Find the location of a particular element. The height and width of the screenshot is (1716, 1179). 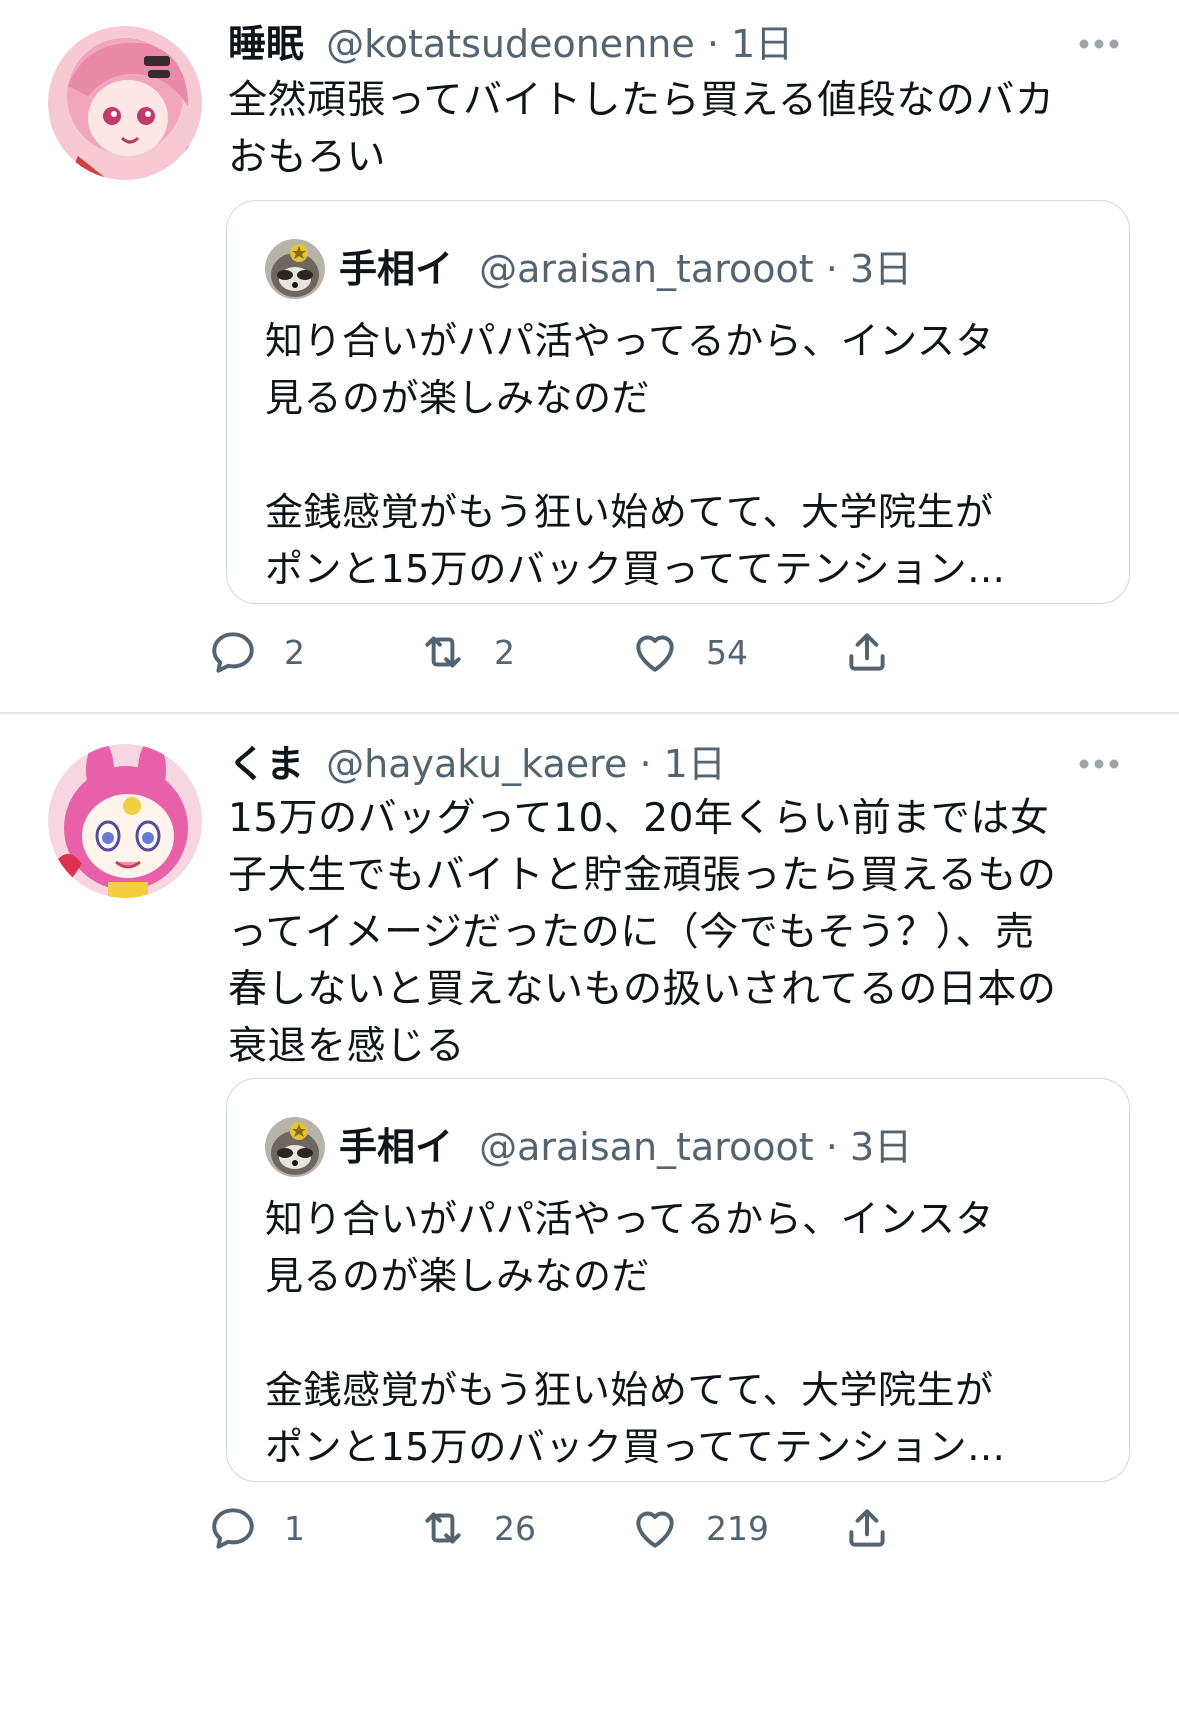

display-name: 睡眠 is located at coordinates (266, 44).